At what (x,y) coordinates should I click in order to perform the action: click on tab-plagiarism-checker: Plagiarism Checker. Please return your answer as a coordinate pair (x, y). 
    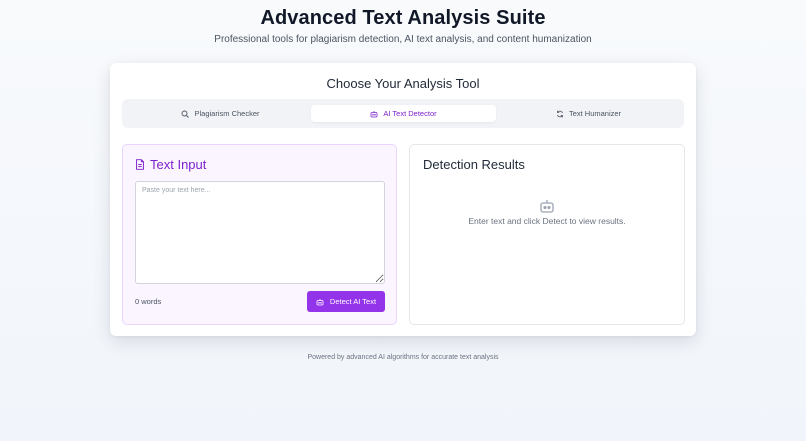
    Looking at the image, I should click on (220, 113).